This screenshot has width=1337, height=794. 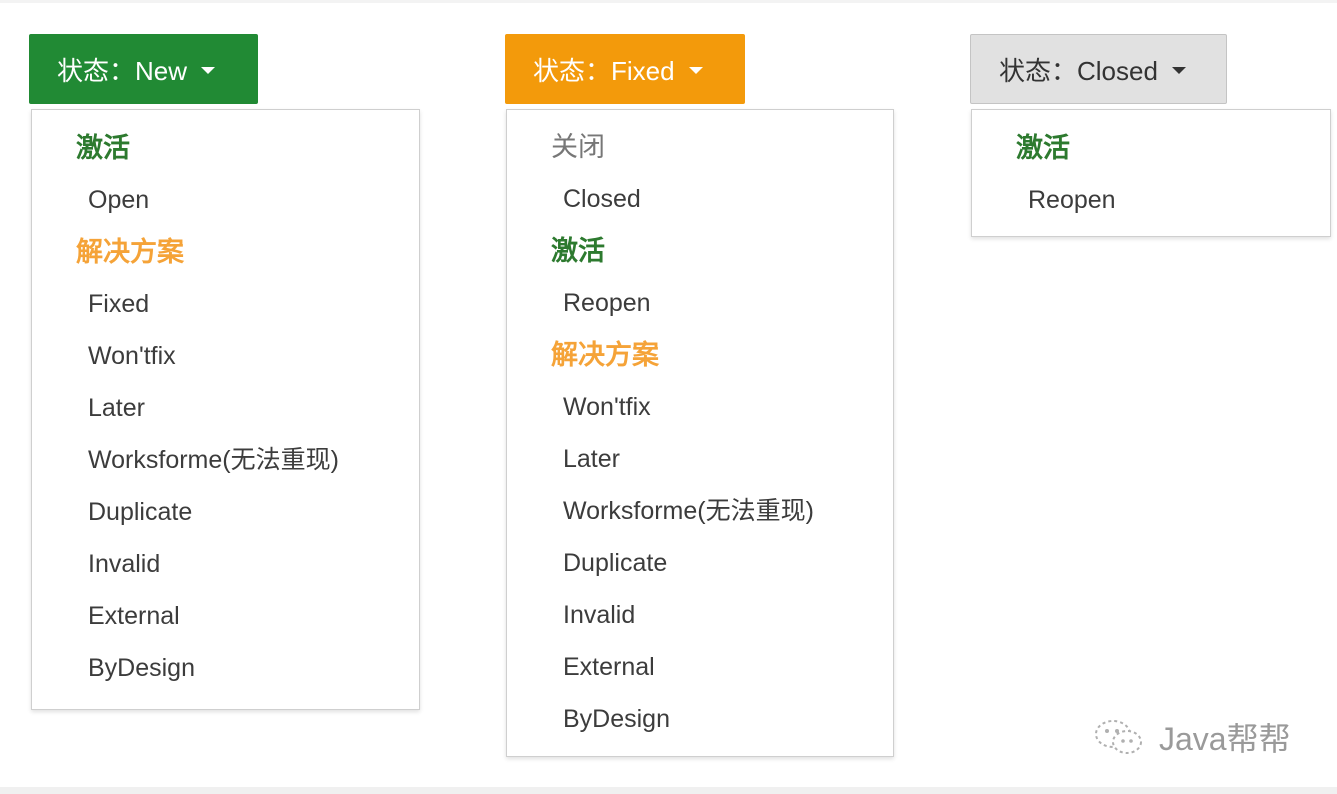 What do you see at coordinates (578, 147) in the screenshot?
I see `menu-group-header: 关闭` at bounding box center [578, 147].